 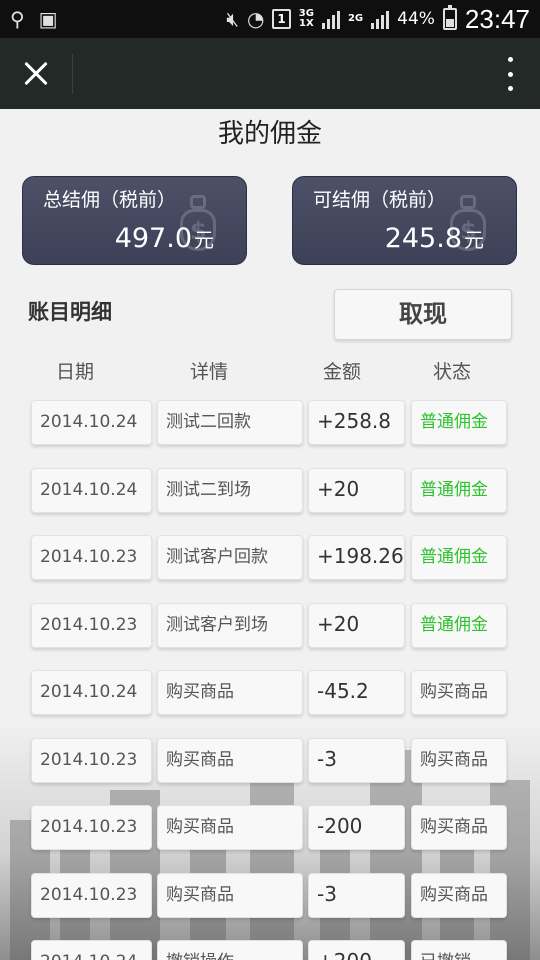 What do you see at coordinates (356, 950) in the screenshot?
I see `row-amount: +200` at bounding box center [356, 950].